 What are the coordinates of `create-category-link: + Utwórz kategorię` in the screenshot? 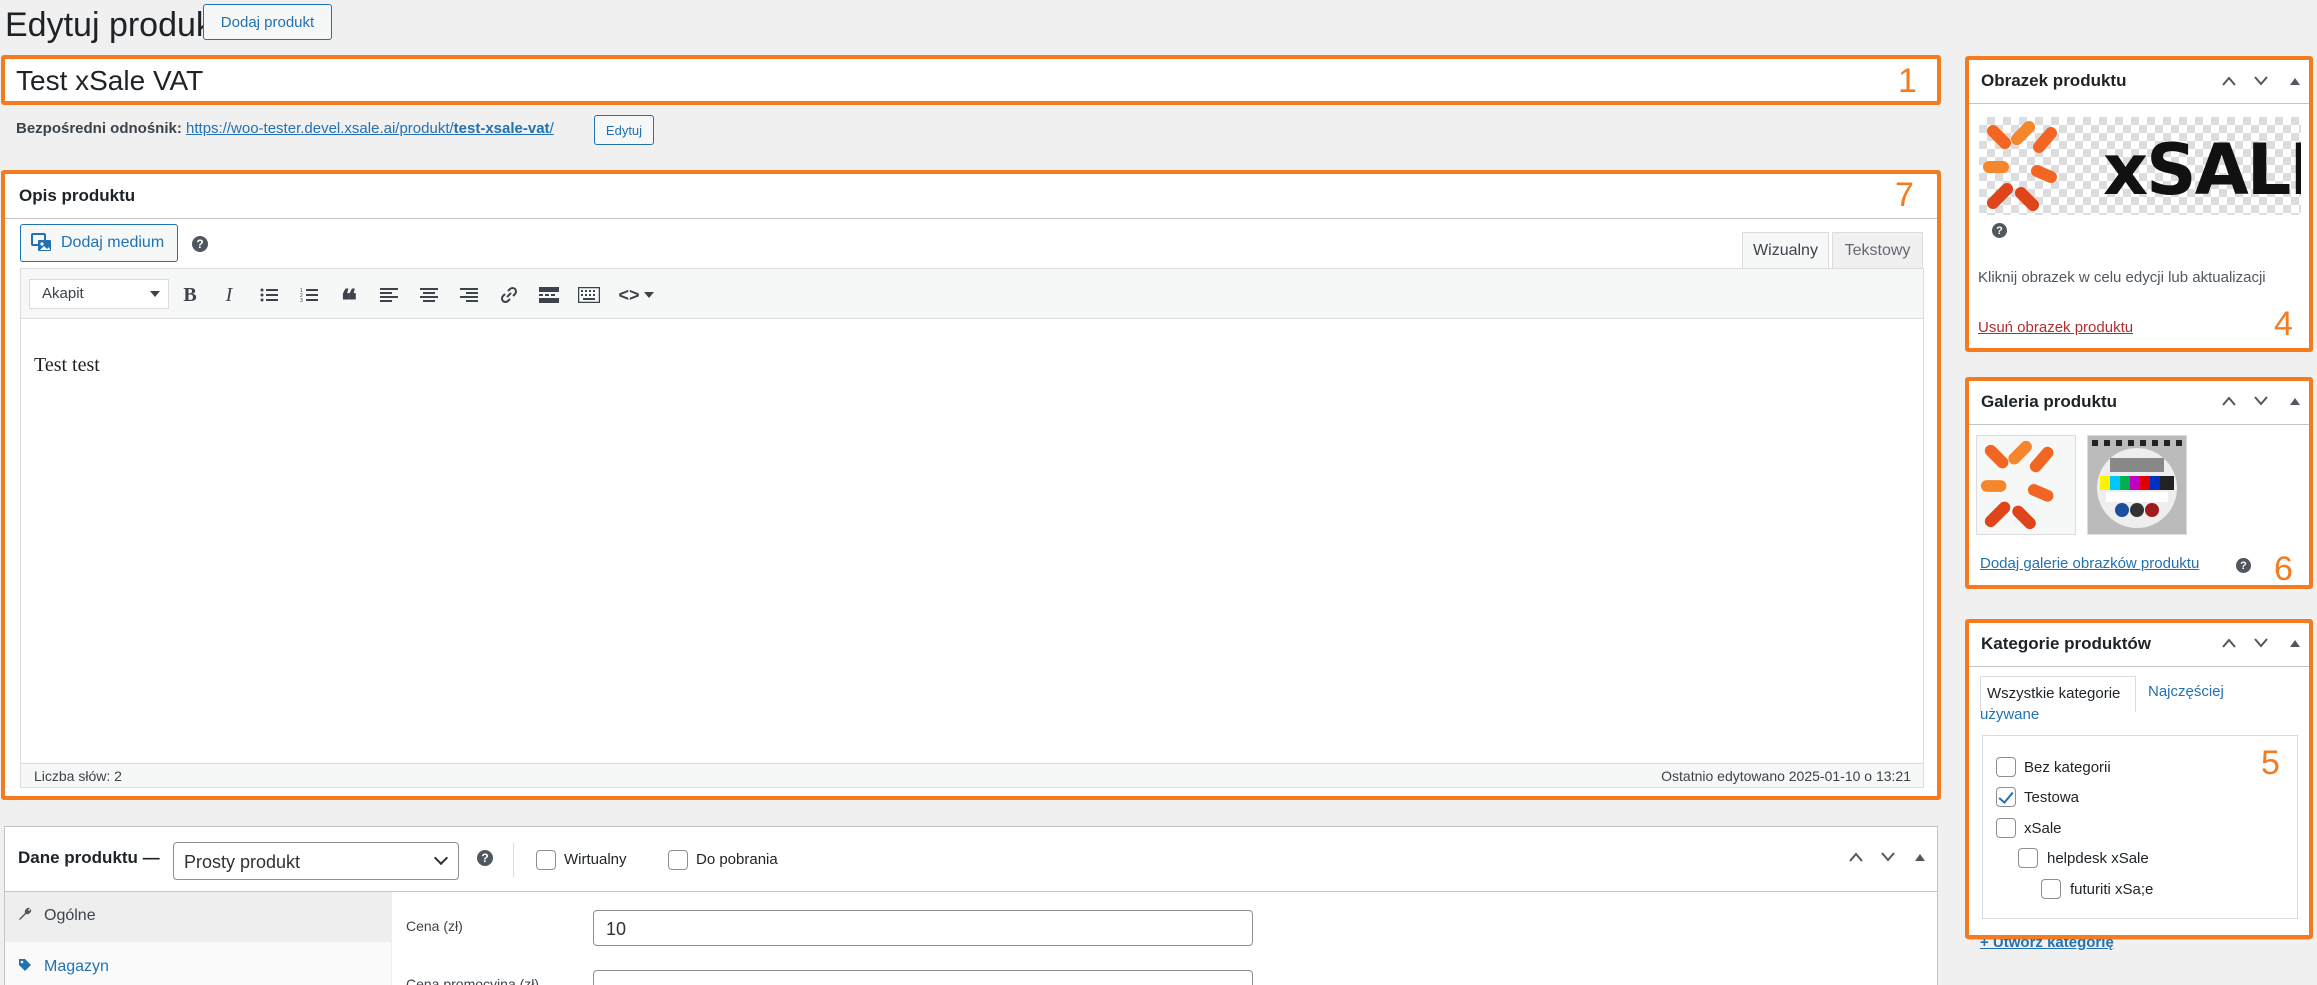 It's located at (2047, 942).